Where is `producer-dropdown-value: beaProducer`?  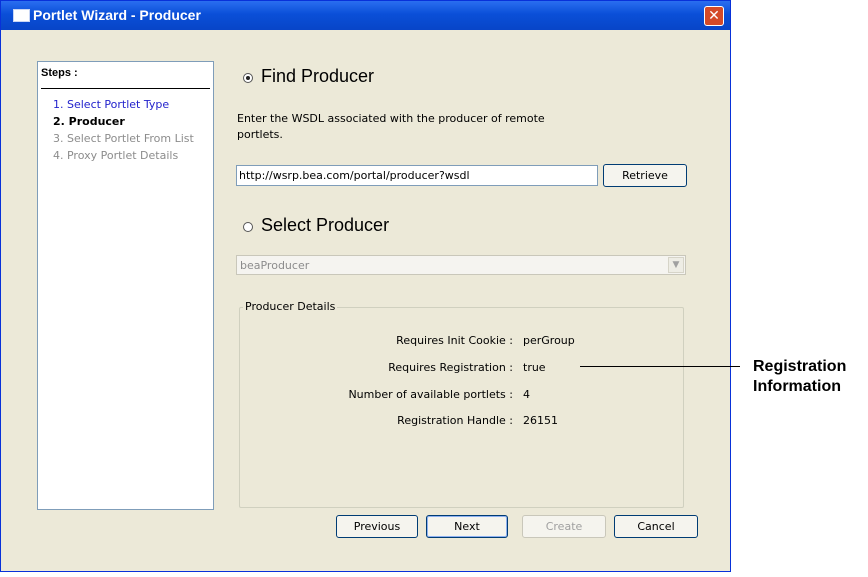 producer-dropdown-value: beaProducer is located at coordinates (275, 265).